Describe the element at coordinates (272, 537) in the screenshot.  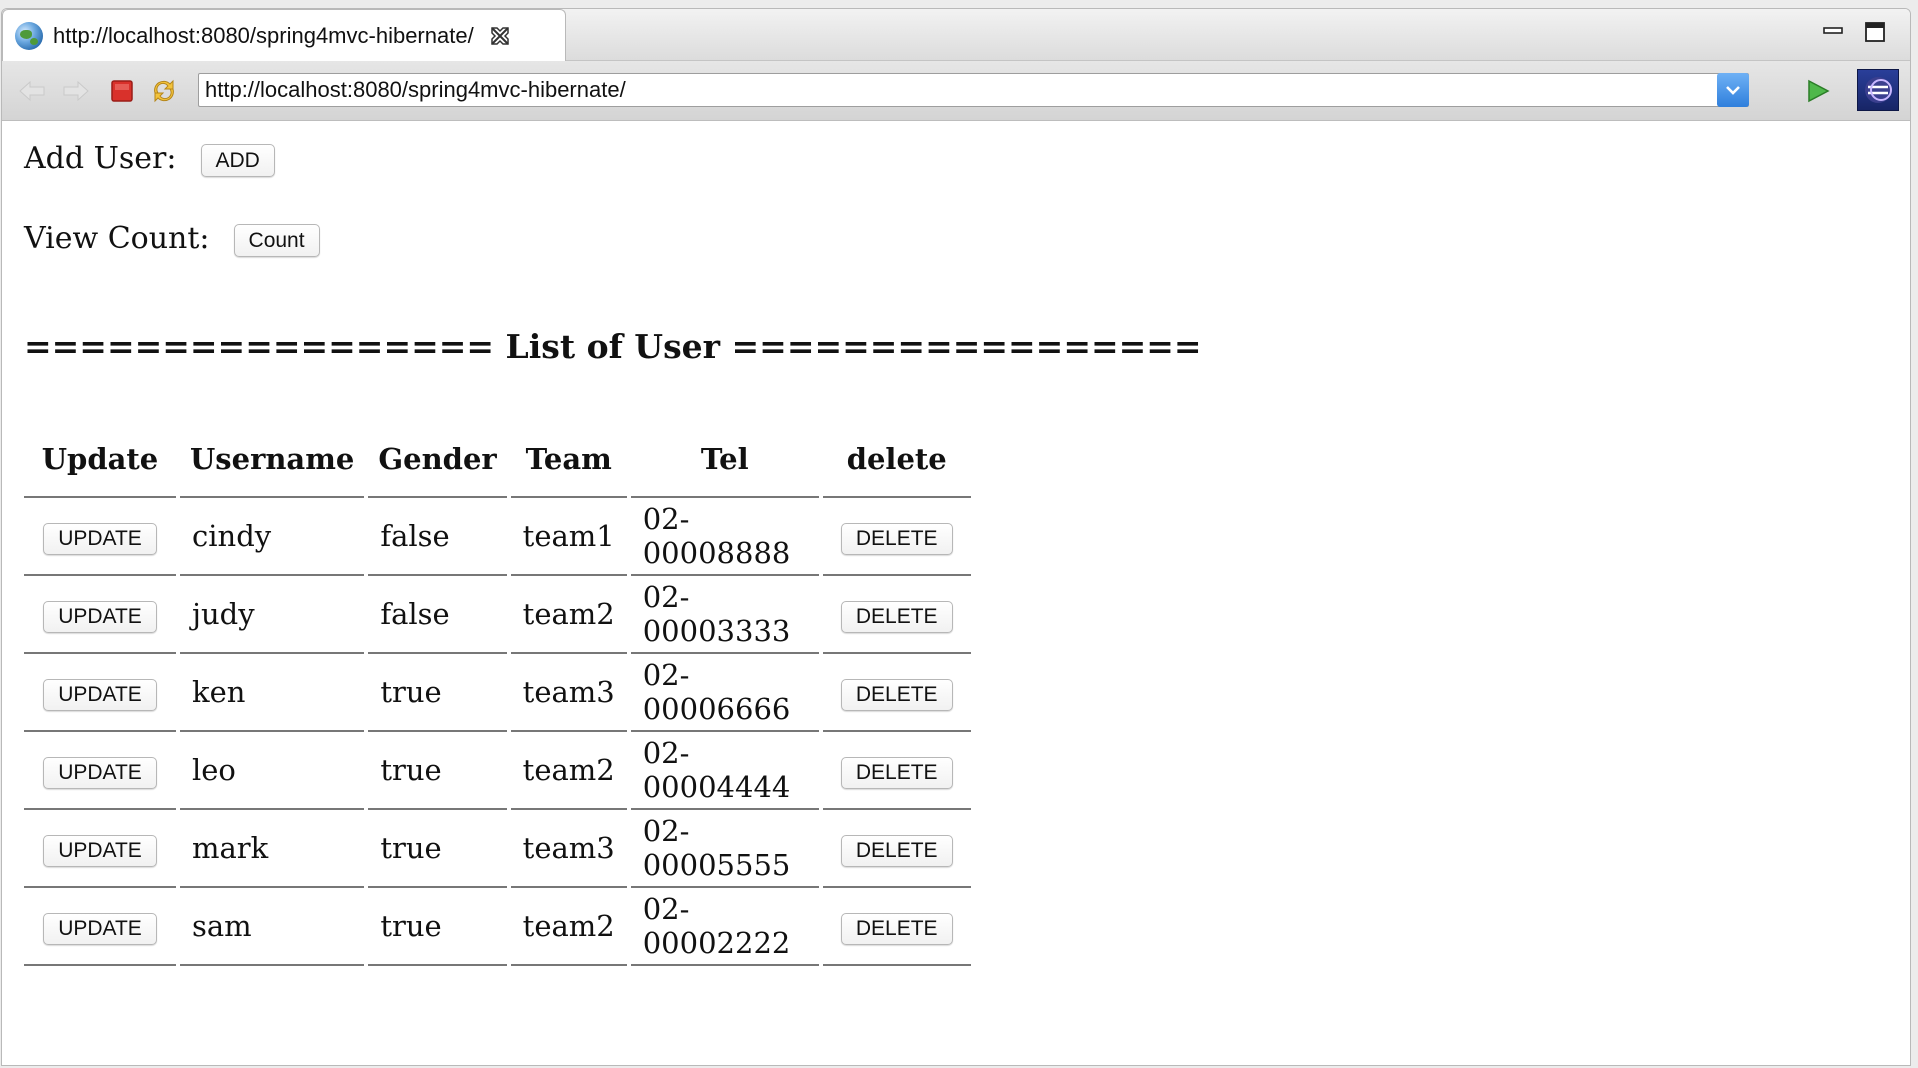
I see `username-cell: cindy` at that location.